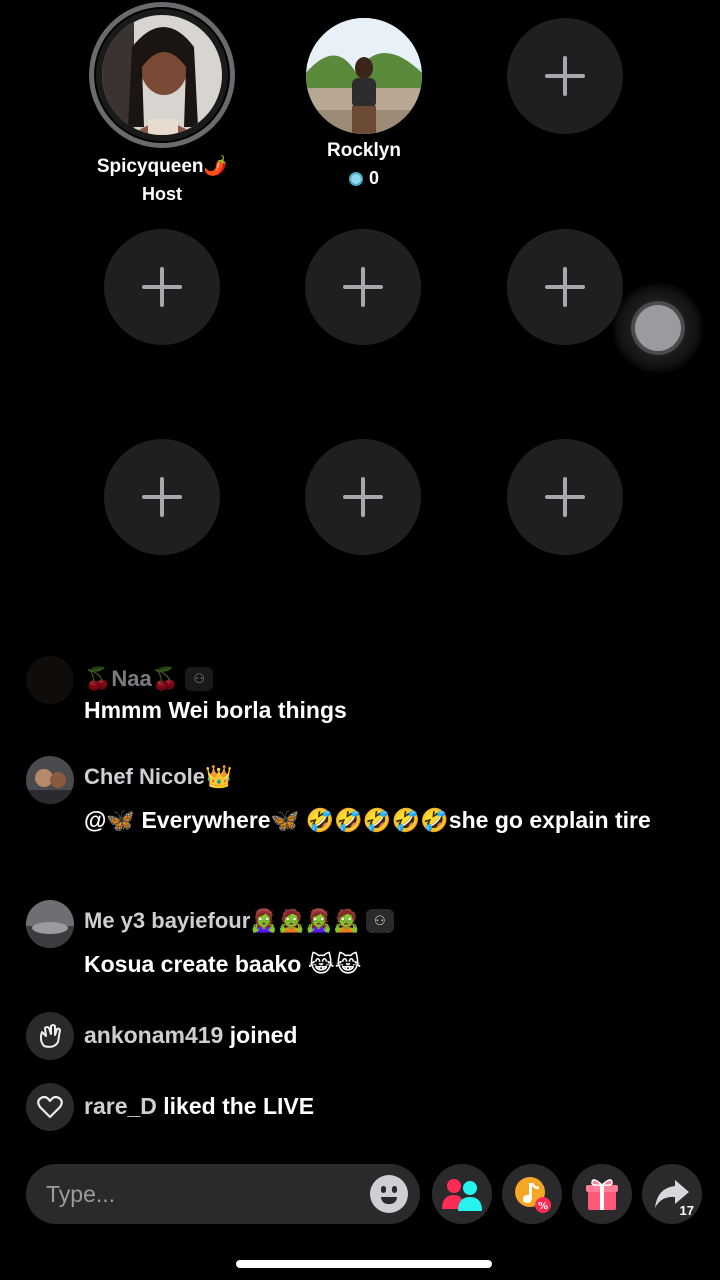 The height and width of the screenshot is (1280, 720). I want to click on chat-username: Chef Nicole👑, so click(158, 777).